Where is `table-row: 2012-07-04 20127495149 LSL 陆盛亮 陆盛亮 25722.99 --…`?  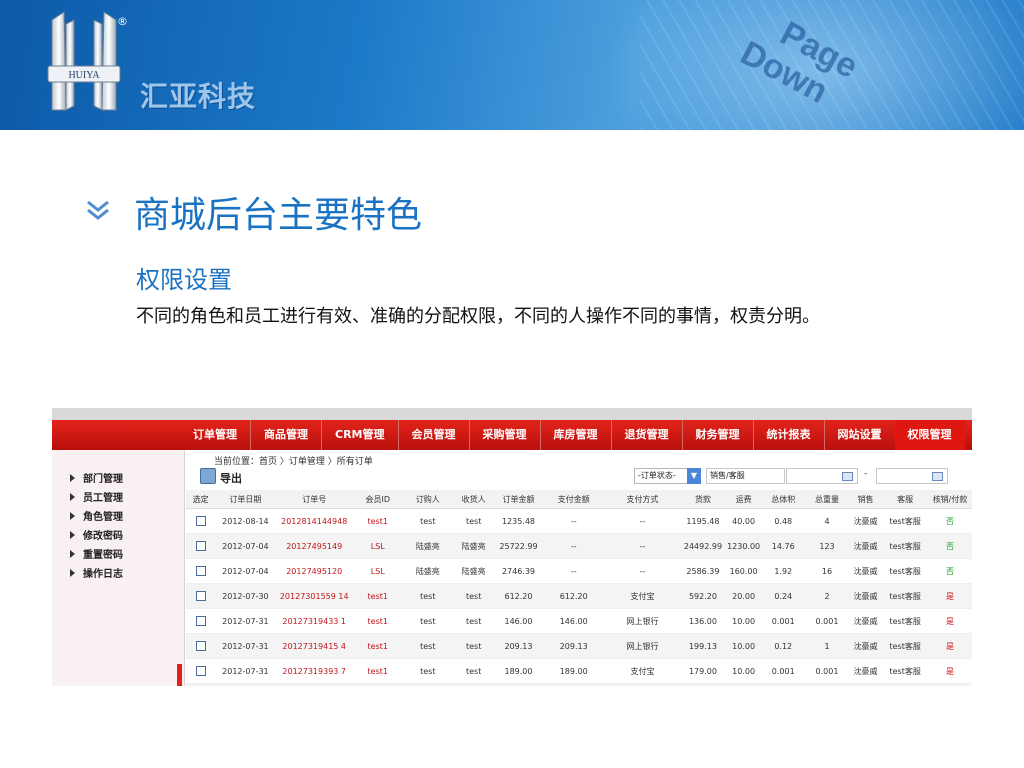
table-row: 2012-07-04 20127495149 LSL 陆盛亮 陆盛亮 25722.99 --… is located at coordinates (579, 546).